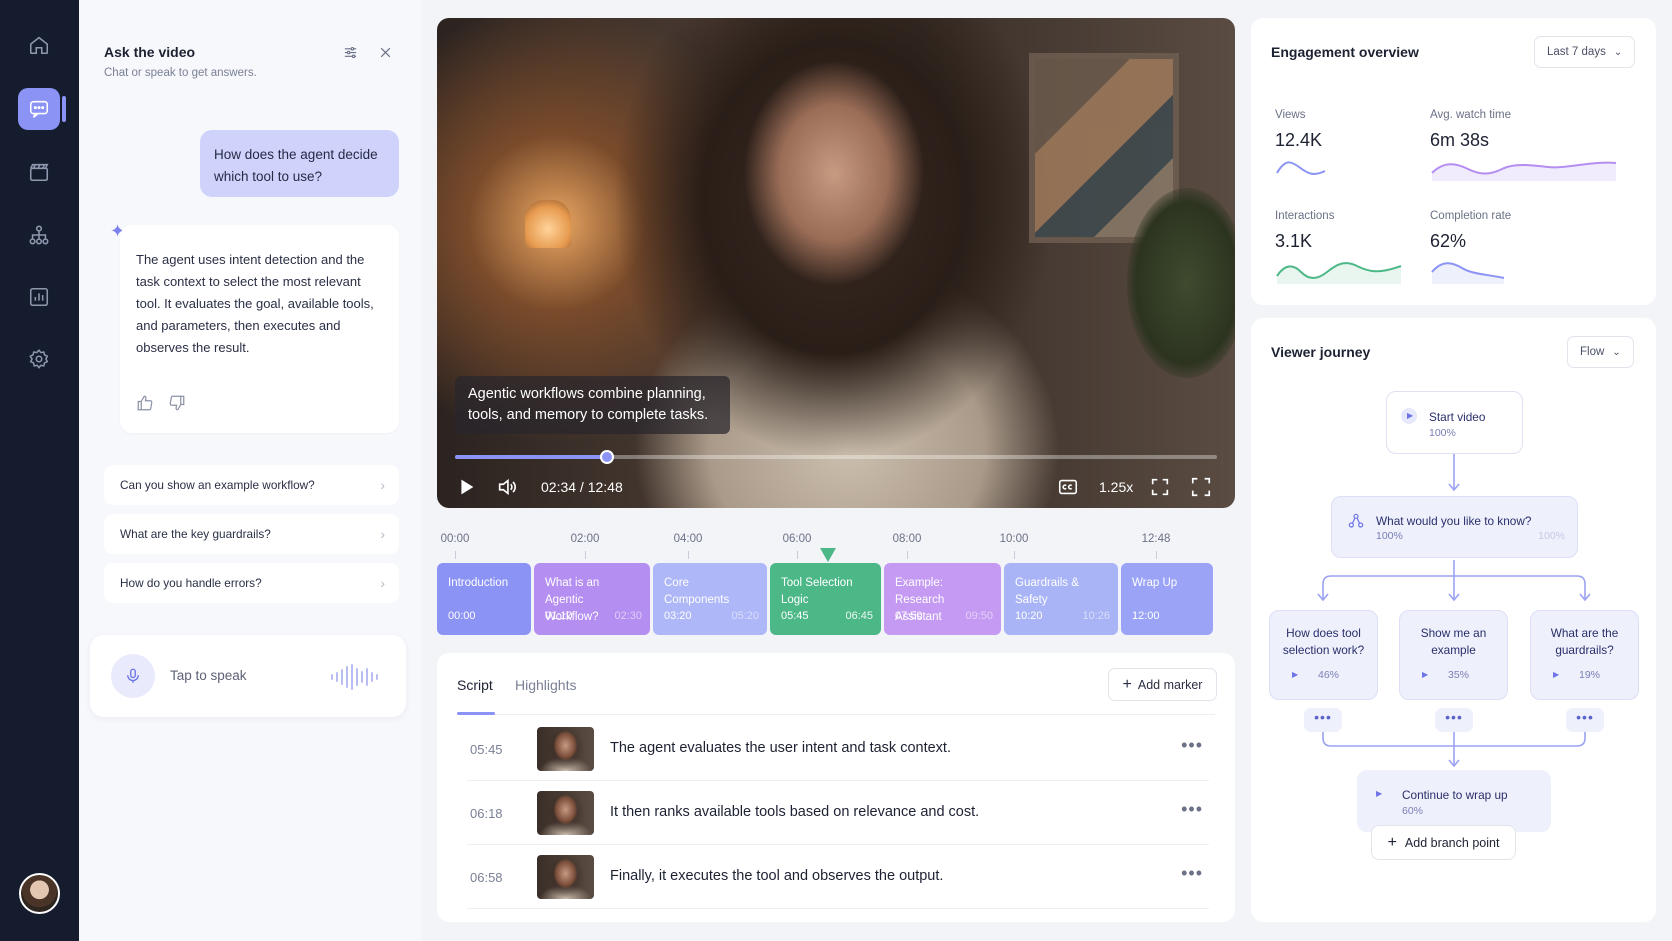  What do you see at coordinates (710, 599) in the screenshot?
I see `chapter-block: Core Components 03:20 05:20` at bounding box center [710, 599].